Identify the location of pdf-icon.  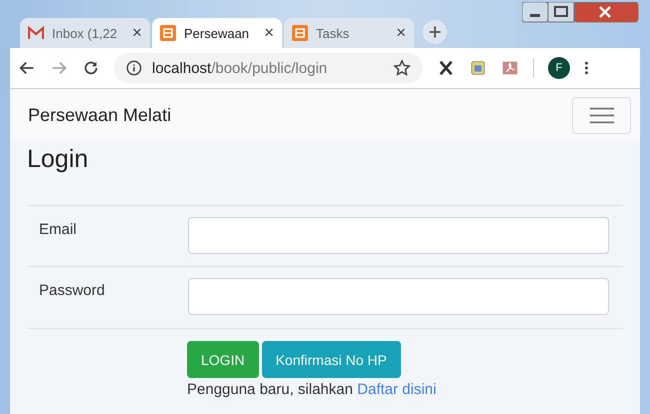
(510, 68).